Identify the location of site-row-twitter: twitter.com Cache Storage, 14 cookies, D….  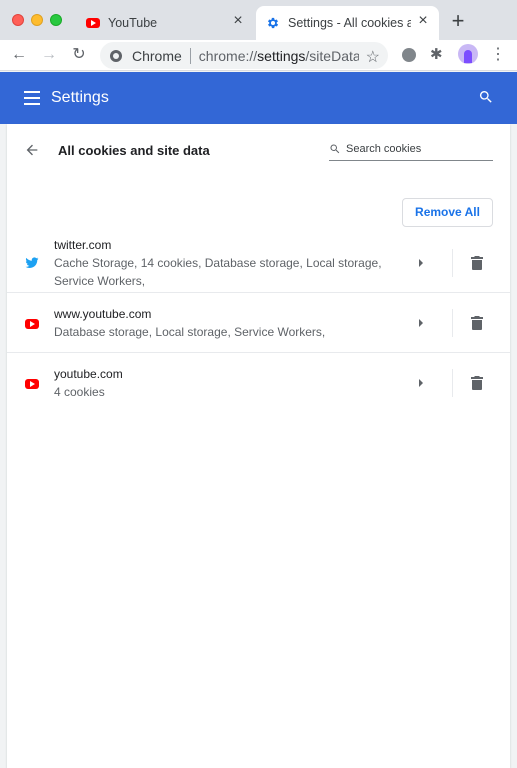
(258, 263).